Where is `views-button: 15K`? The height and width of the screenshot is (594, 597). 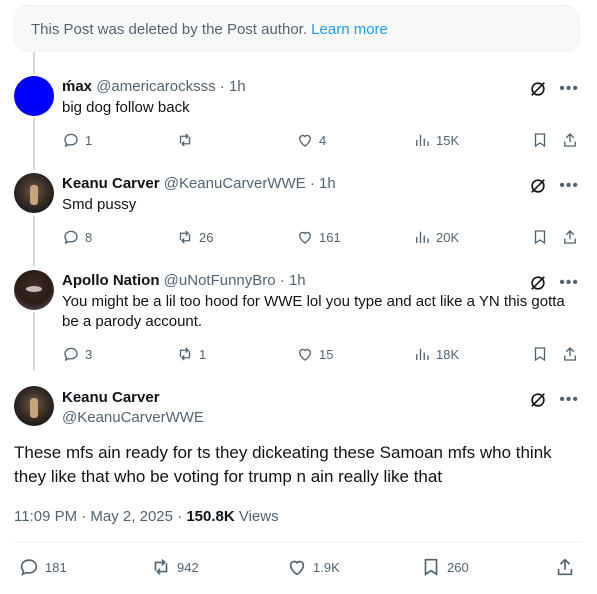 views-button: 15K is located at coordinates (436, 140).